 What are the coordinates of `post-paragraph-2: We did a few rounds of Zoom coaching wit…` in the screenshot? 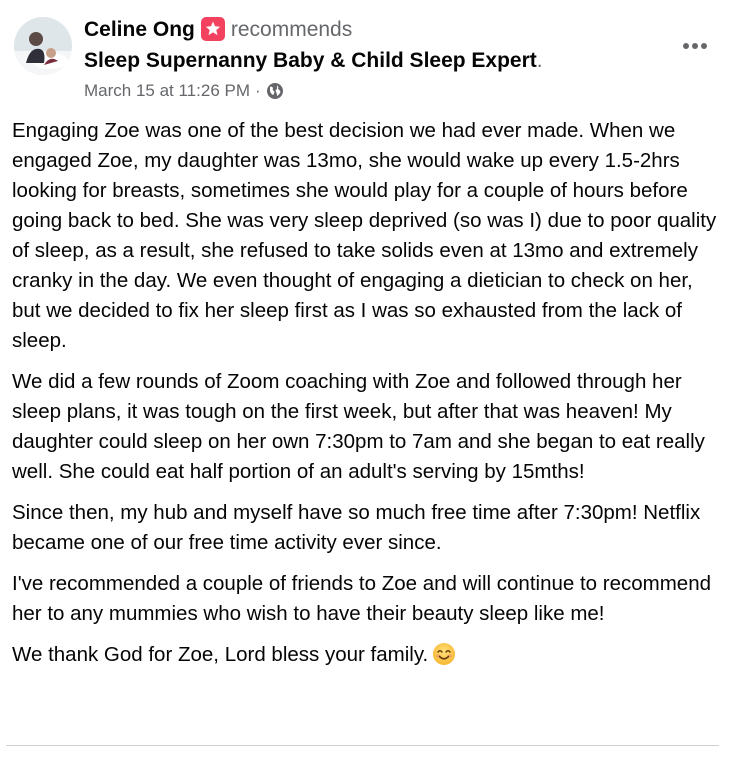 It's located at (358, 426).